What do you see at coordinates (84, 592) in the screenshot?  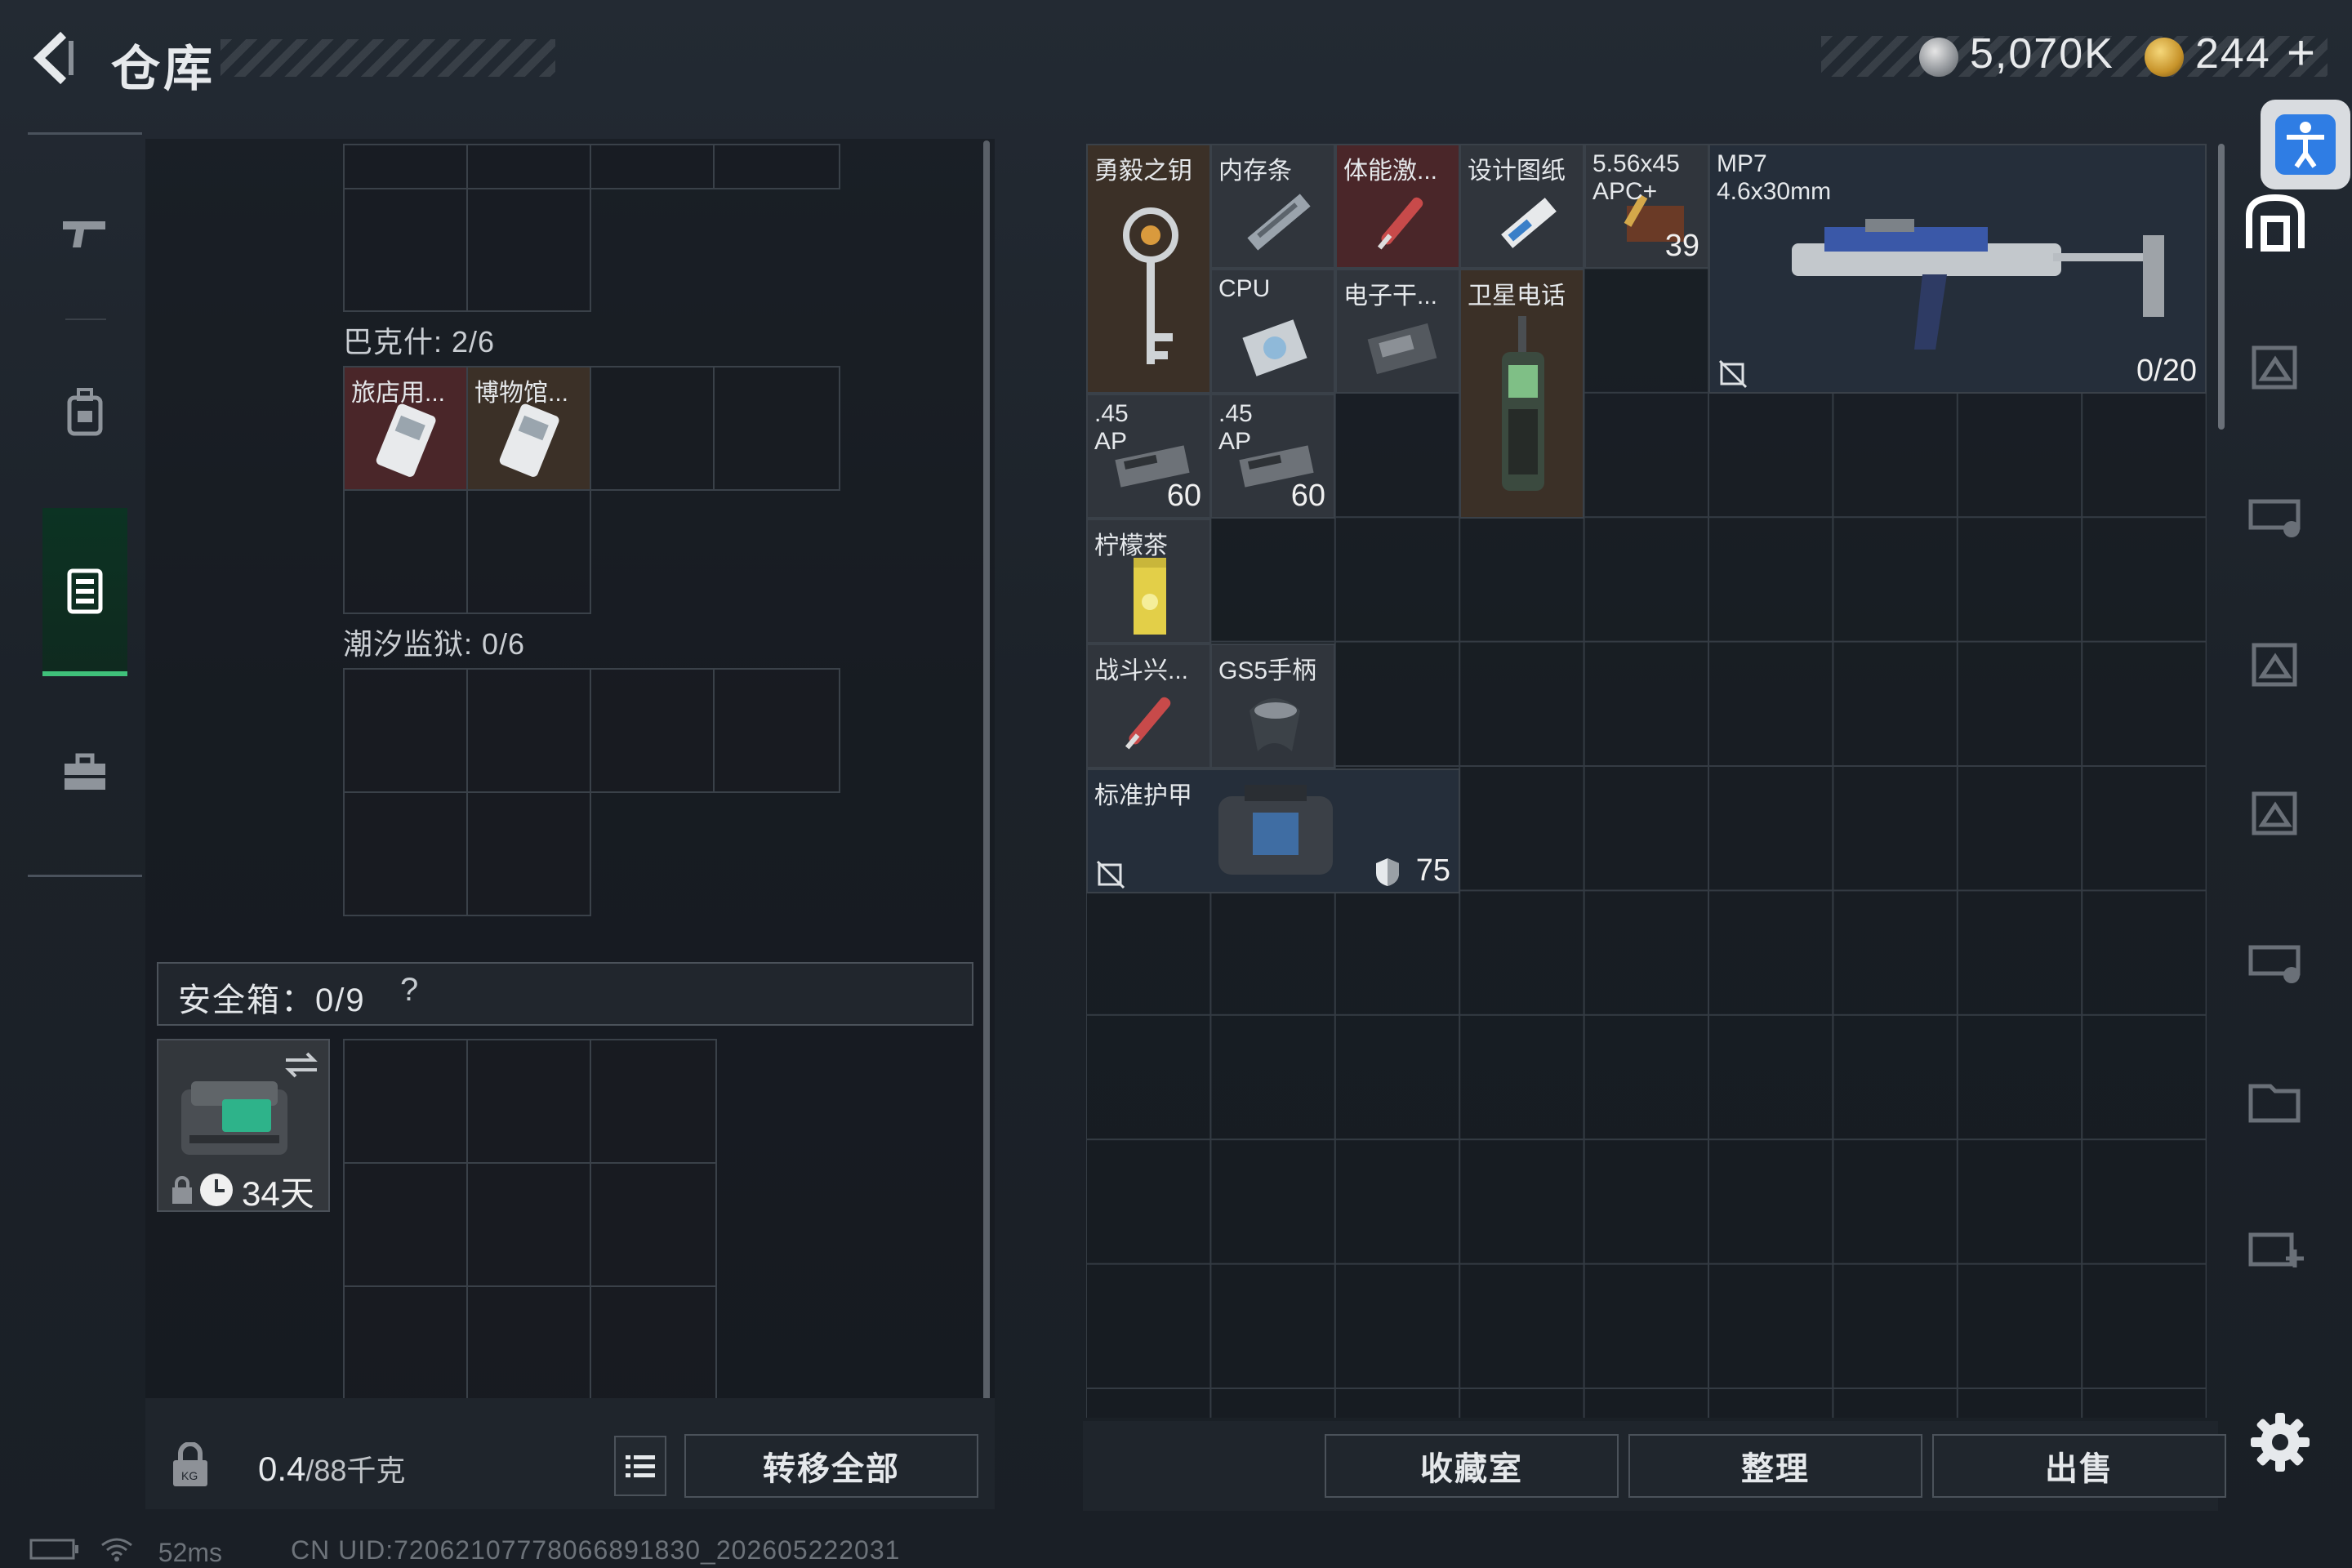 I see `tab-locker` at bounding box center [84, 592].